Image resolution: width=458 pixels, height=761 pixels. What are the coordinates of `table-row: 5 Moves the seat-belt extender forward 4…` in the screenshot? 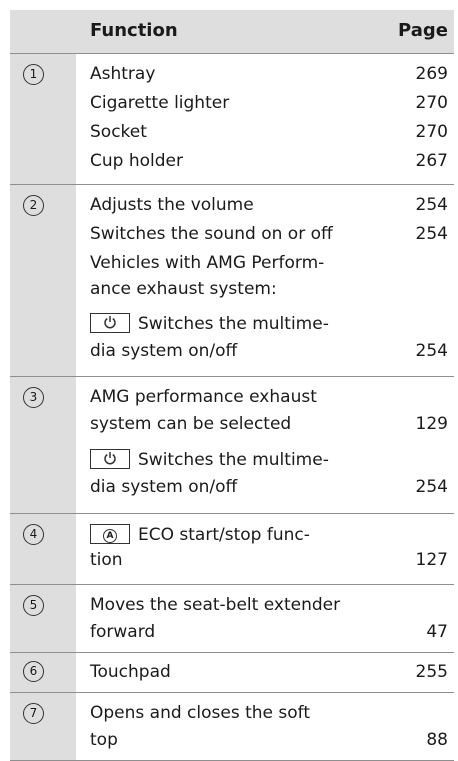 It's located at (232, 619).